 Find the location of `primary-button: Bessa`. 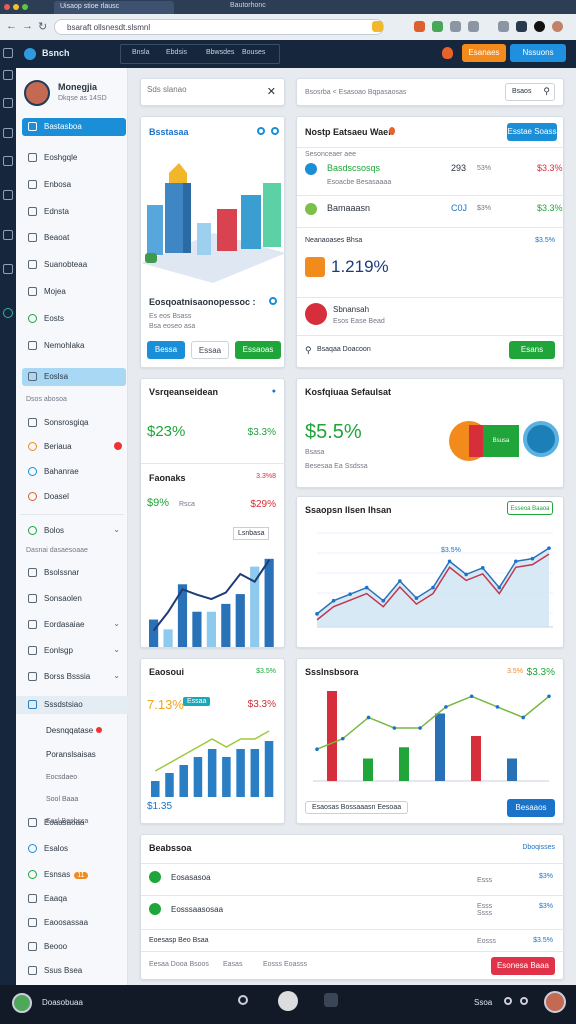

primary-button: Bessa is located at coordinates (166, 350).